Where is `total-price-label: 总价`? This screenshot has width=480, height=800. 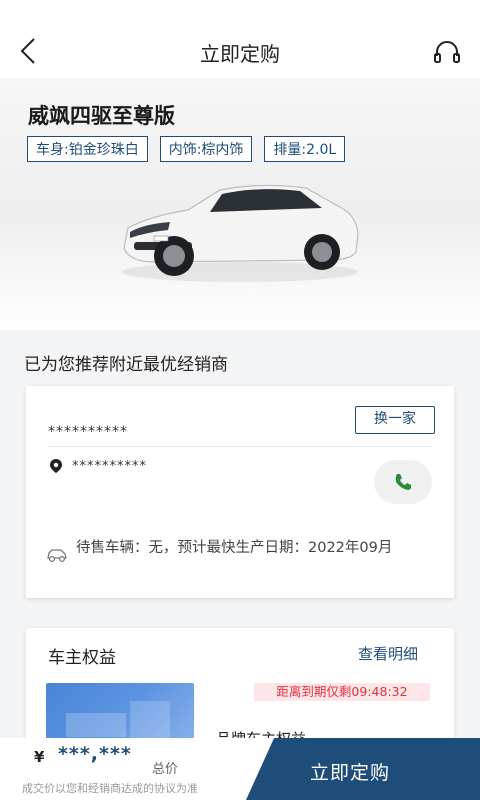 total-price-label: 总价 is located at coordinates (165, 769).